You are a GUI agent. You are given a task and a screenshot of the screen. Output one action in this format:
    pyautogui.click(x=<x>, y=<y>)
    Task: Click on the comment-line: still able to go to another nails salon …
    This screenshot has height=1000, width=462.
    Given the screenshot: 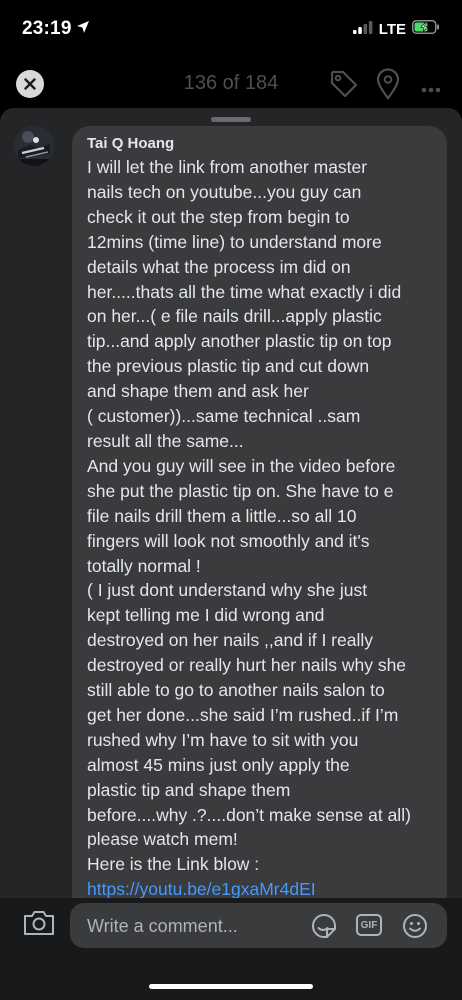 What is the action you would take?
    pyautogui.click(x=236, y=690)
    